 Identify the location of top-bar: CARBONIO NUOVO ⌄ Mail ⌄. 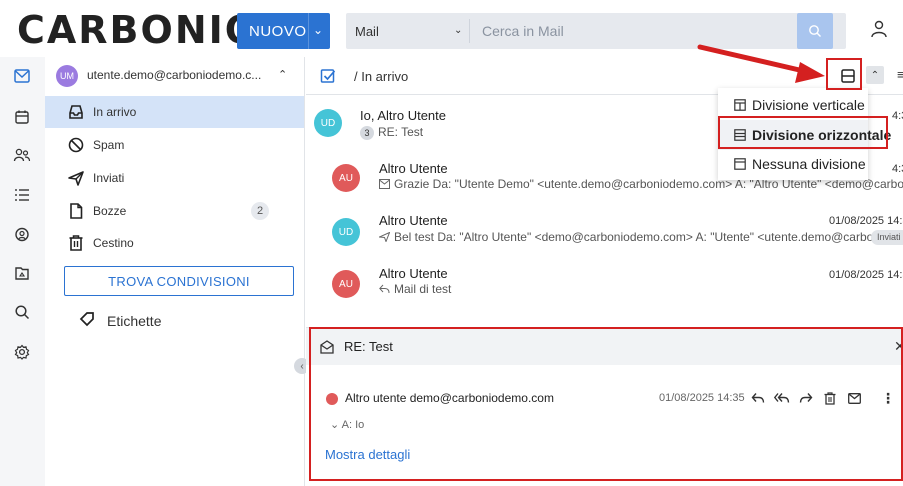
(451, 28).